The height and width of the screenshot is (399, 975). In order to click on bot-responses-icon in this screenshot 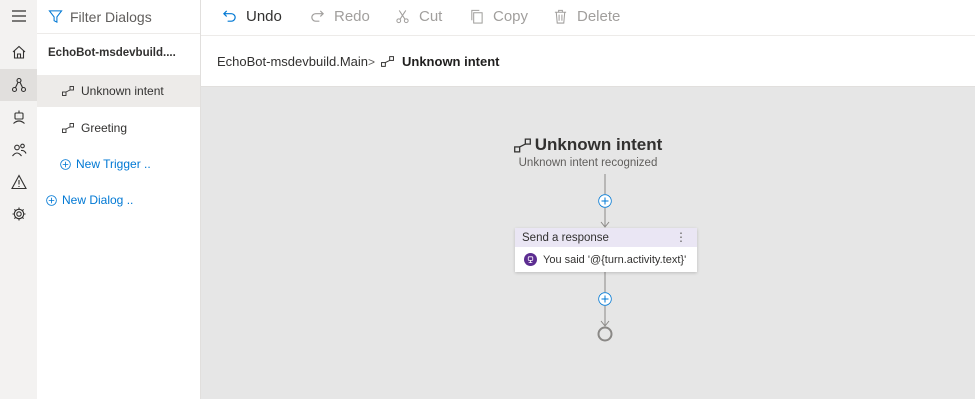, I will do `click(18, 117)`.